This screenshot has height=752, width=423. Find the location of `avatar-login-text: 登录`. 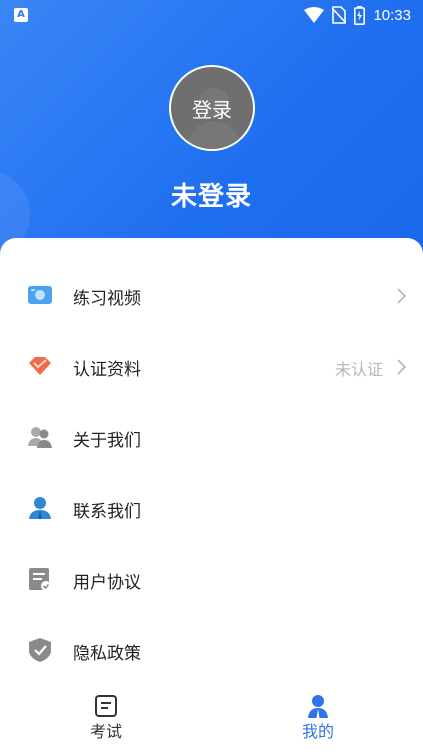

avatar-login-text: 登录 is located at coordinates (212, 109).